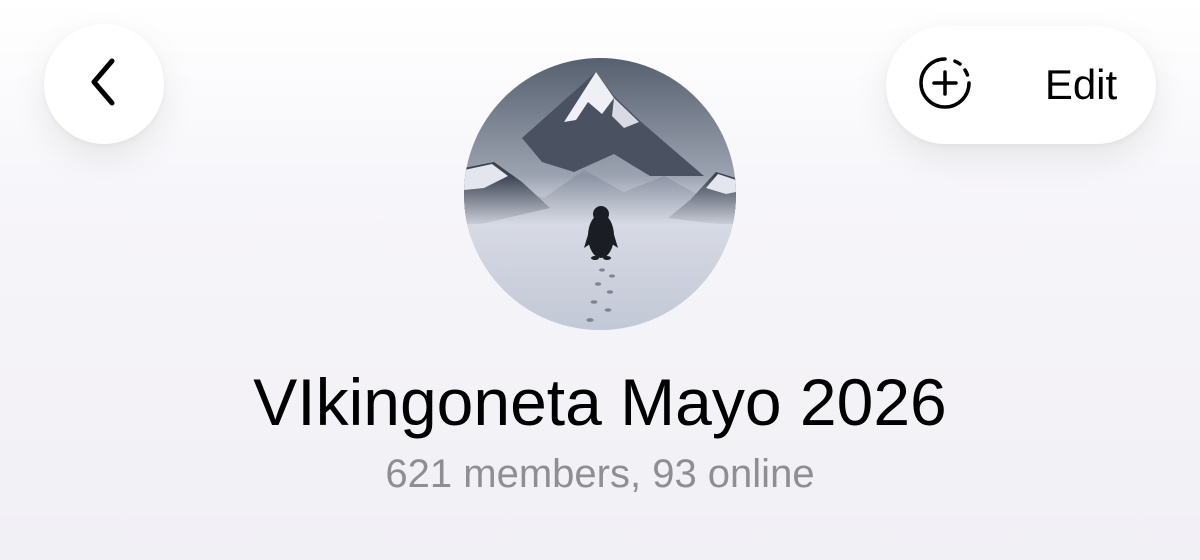 The height and width of the screenshot is (560, 1200). I want to click on add-story-button, so click(945, 85).